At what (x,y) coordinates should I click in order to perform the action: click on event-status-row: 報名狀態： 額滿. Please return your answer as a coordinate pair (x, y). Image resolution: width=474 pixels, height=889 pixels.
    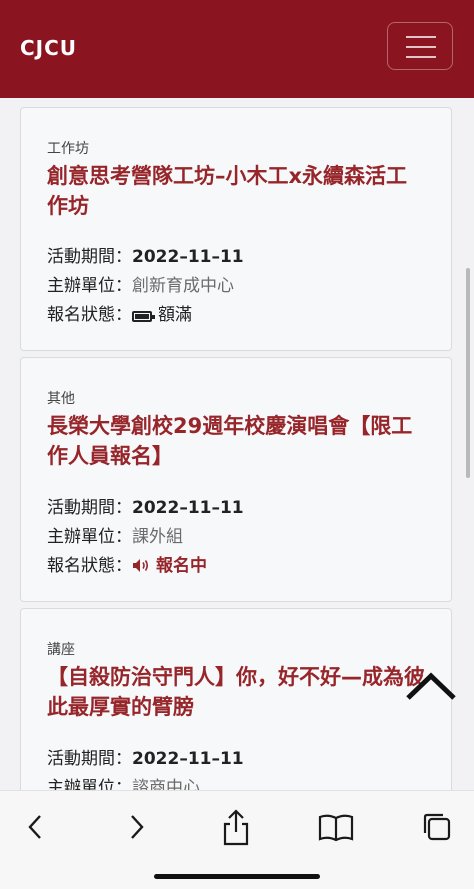
    Looking at the image, I should click on (119, 312).